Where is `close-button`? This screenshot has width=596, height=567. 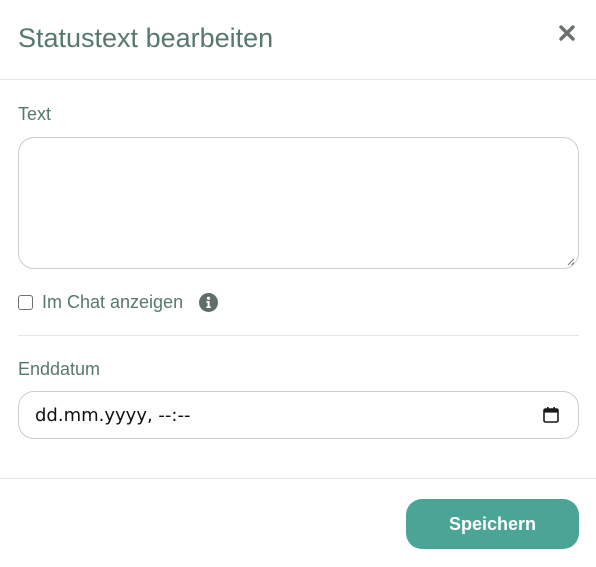 close-button is located at coordinates (567, 33).